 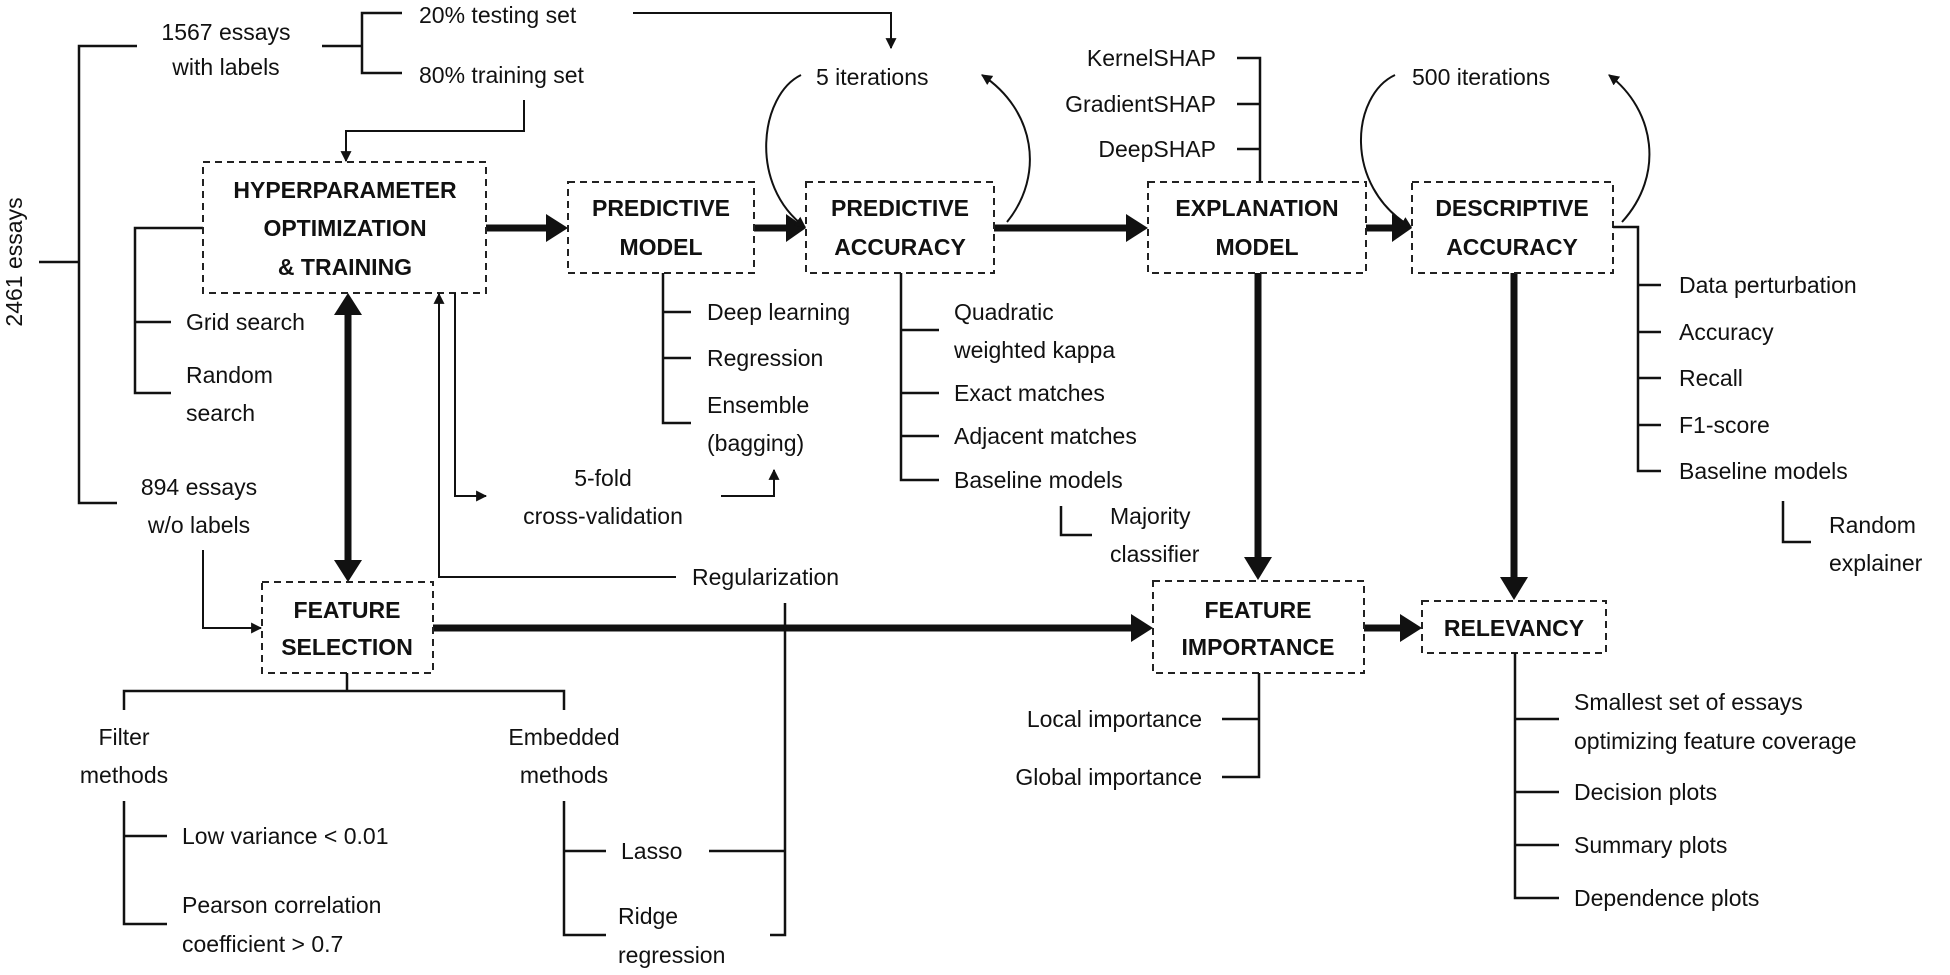 What do you see at coordinates (584, 869) in the screenshot?
I see `embedded-bracket` at bounding box center [584, 869].